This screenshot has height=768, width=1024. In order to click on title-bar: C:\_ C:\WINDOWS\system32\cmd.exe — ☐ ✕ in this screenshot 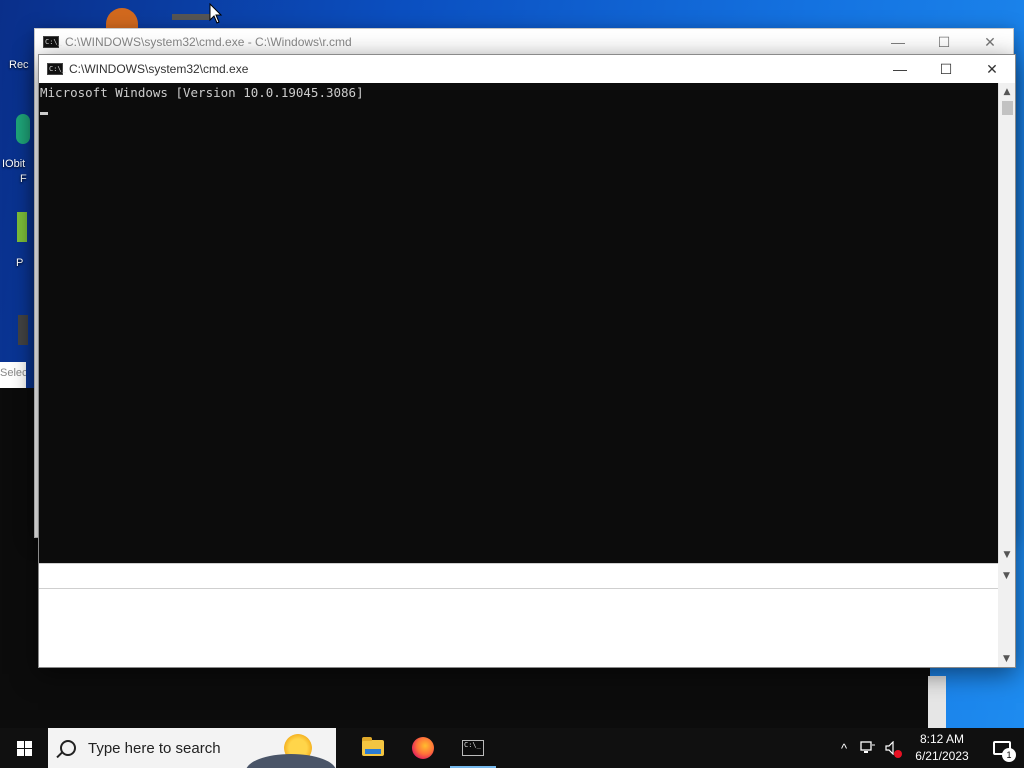, I will do `click(527, 69)`.